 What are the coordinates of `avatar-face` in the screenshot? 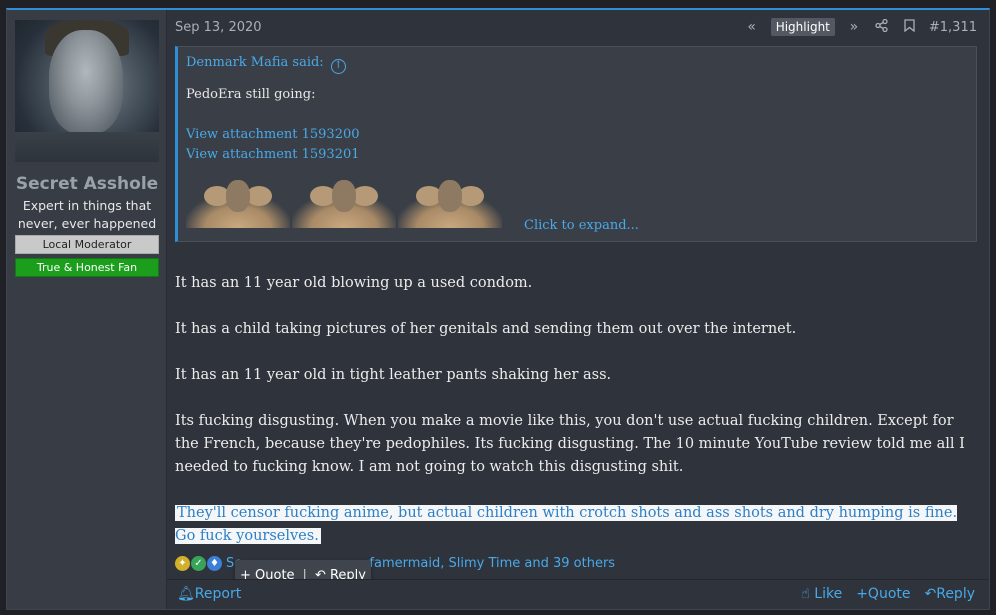 It's located at (86, 82).